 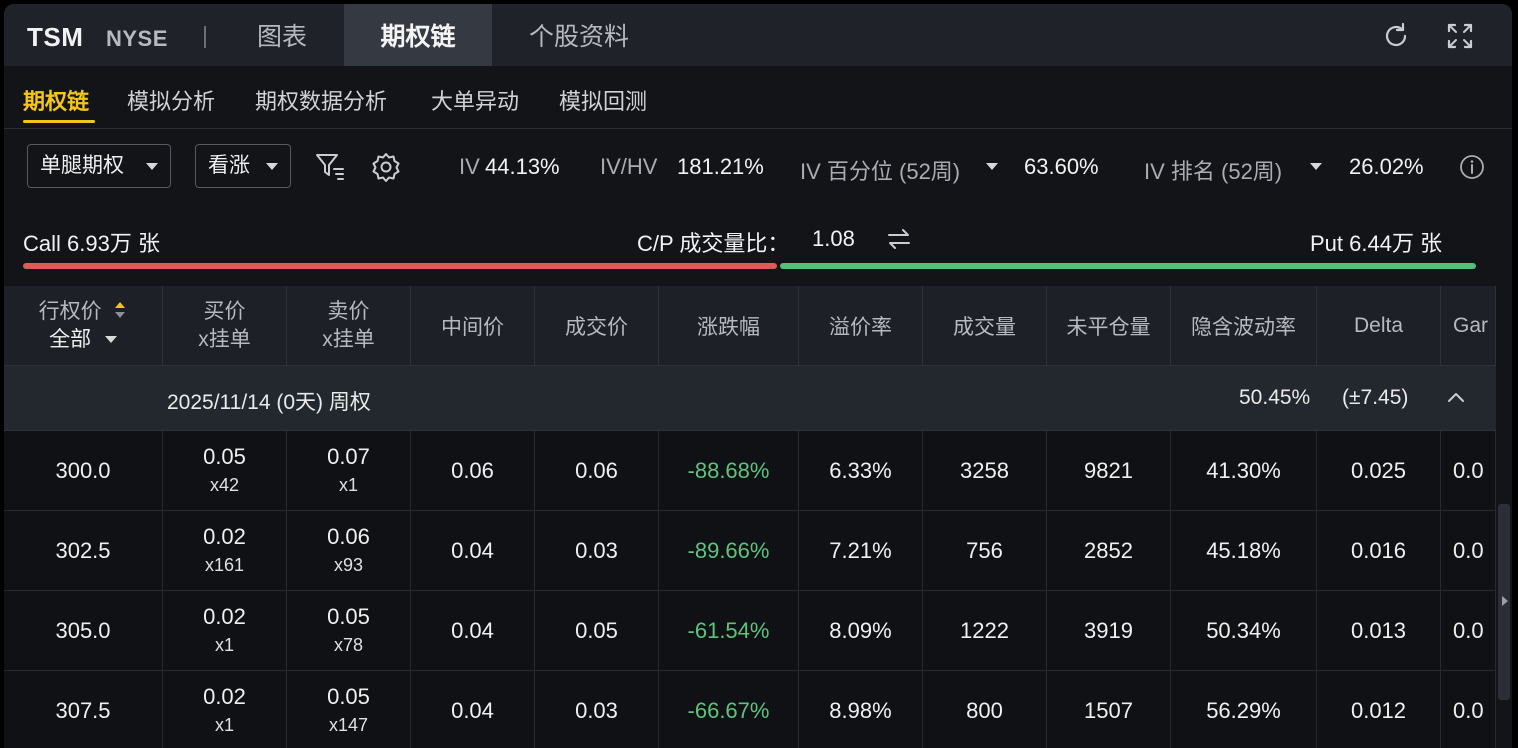 I want to click on tab-option-chain: 期权链, so click(x=418, y=35).